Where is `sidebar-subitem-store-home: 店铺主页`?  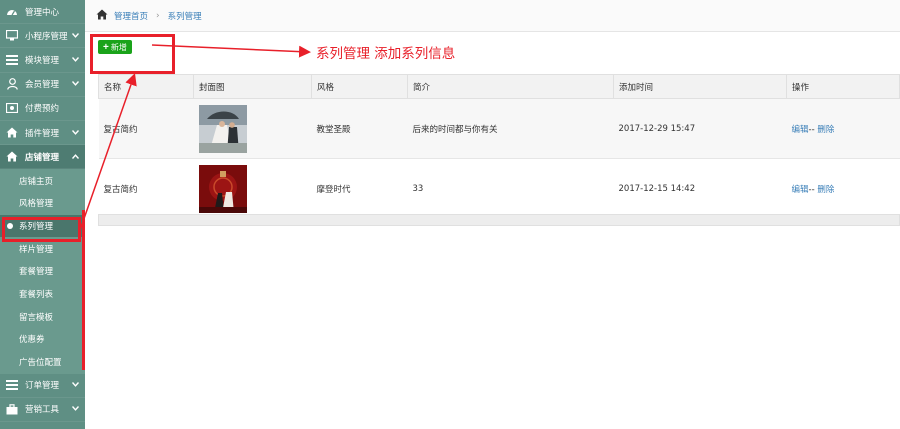
sidebar-subitem-store-home: 店铺主页 is located at coordinates (42, 180).